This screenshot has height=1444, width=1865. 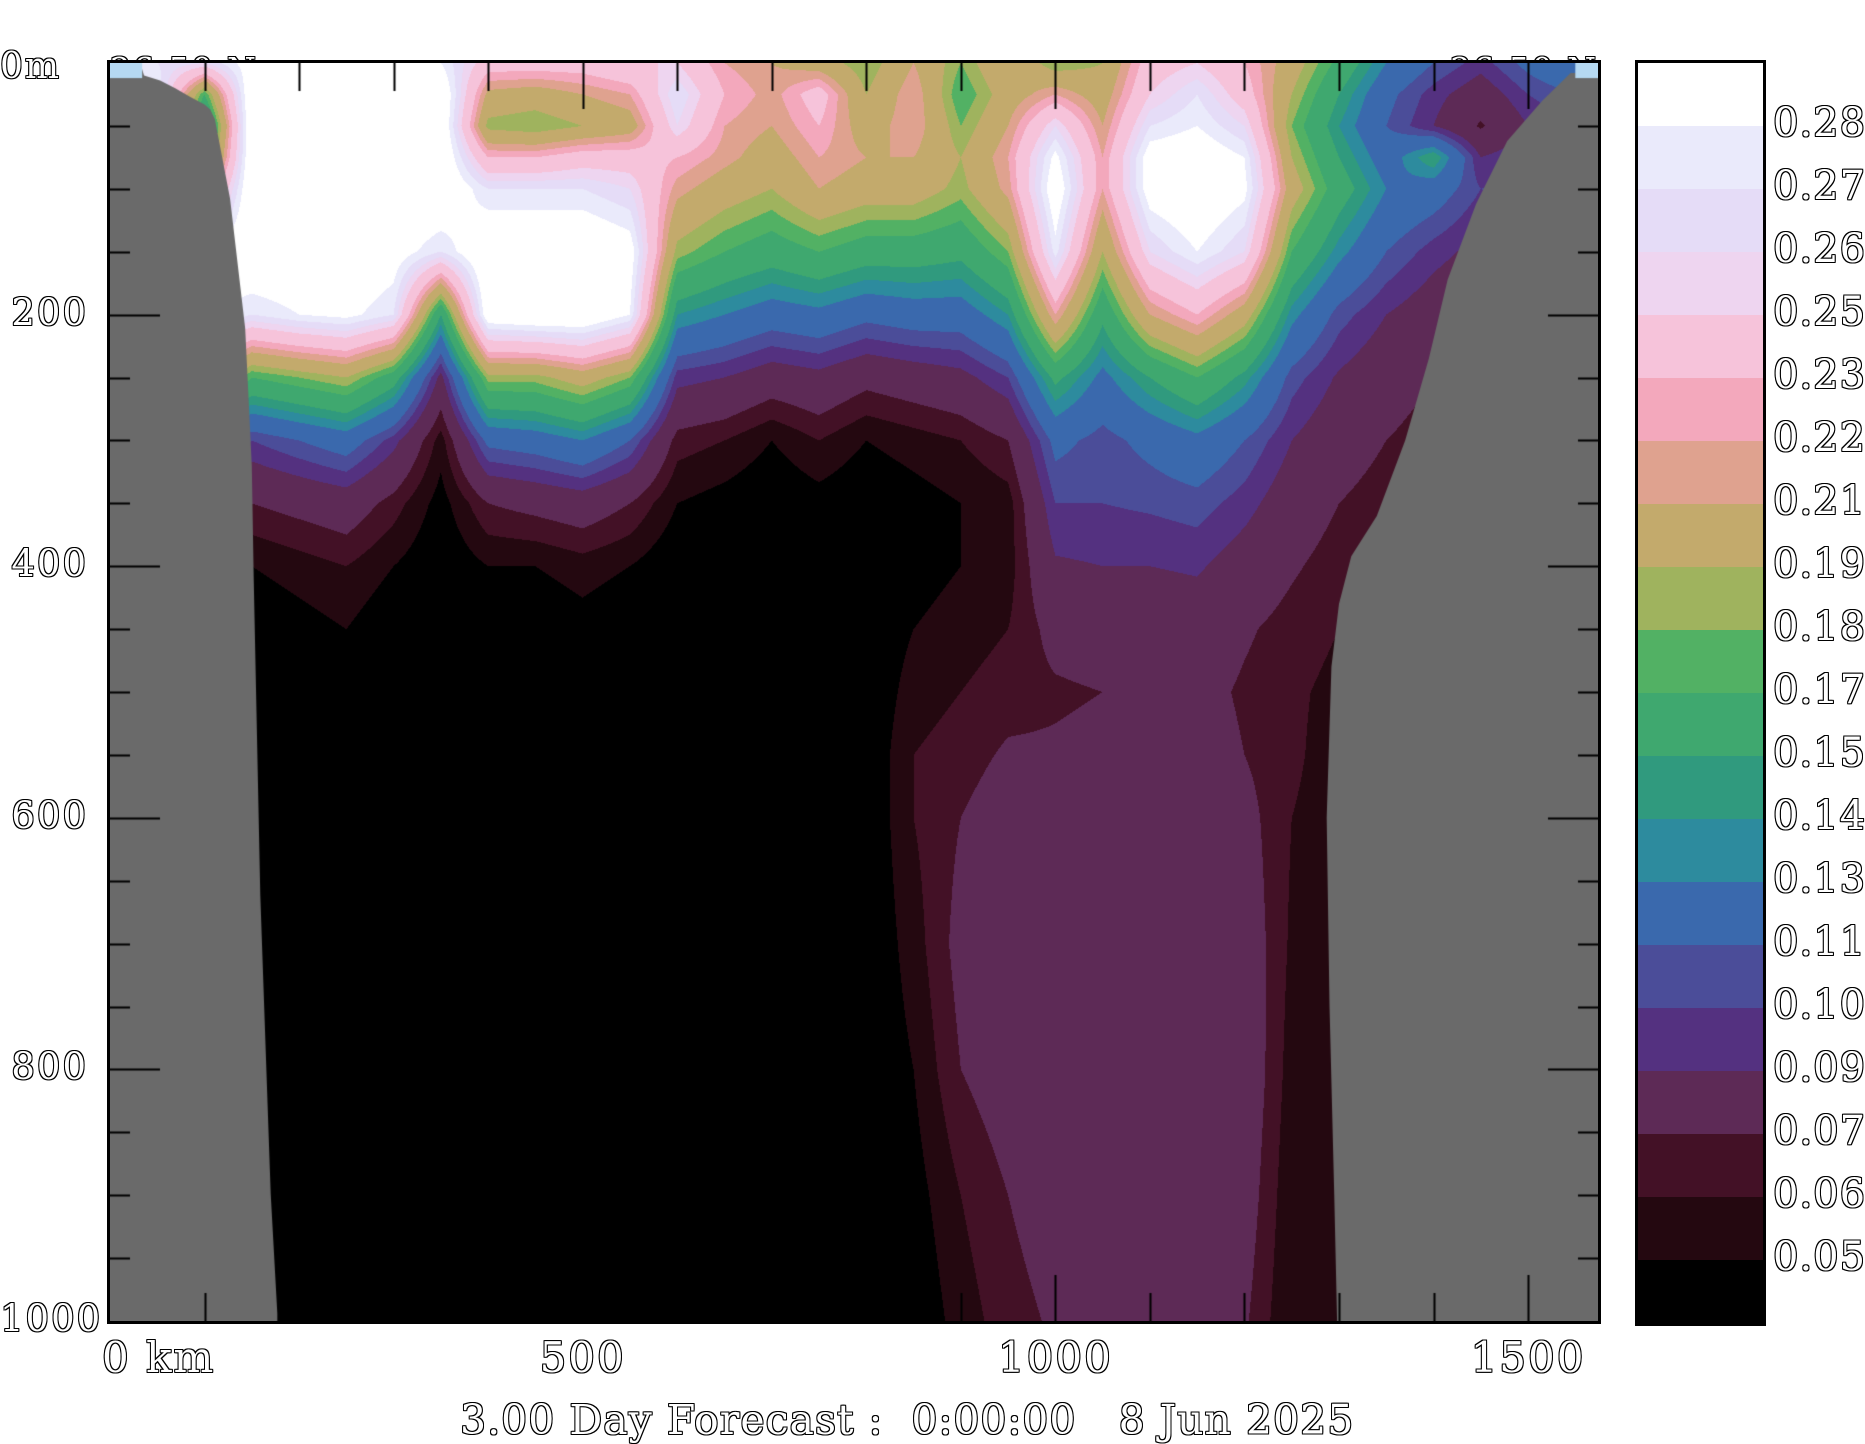 What do you see at coordinates (1819, 438) in the screenshot?
I see `colorbar-label: 0.22` at bounding box center [1819, 438].